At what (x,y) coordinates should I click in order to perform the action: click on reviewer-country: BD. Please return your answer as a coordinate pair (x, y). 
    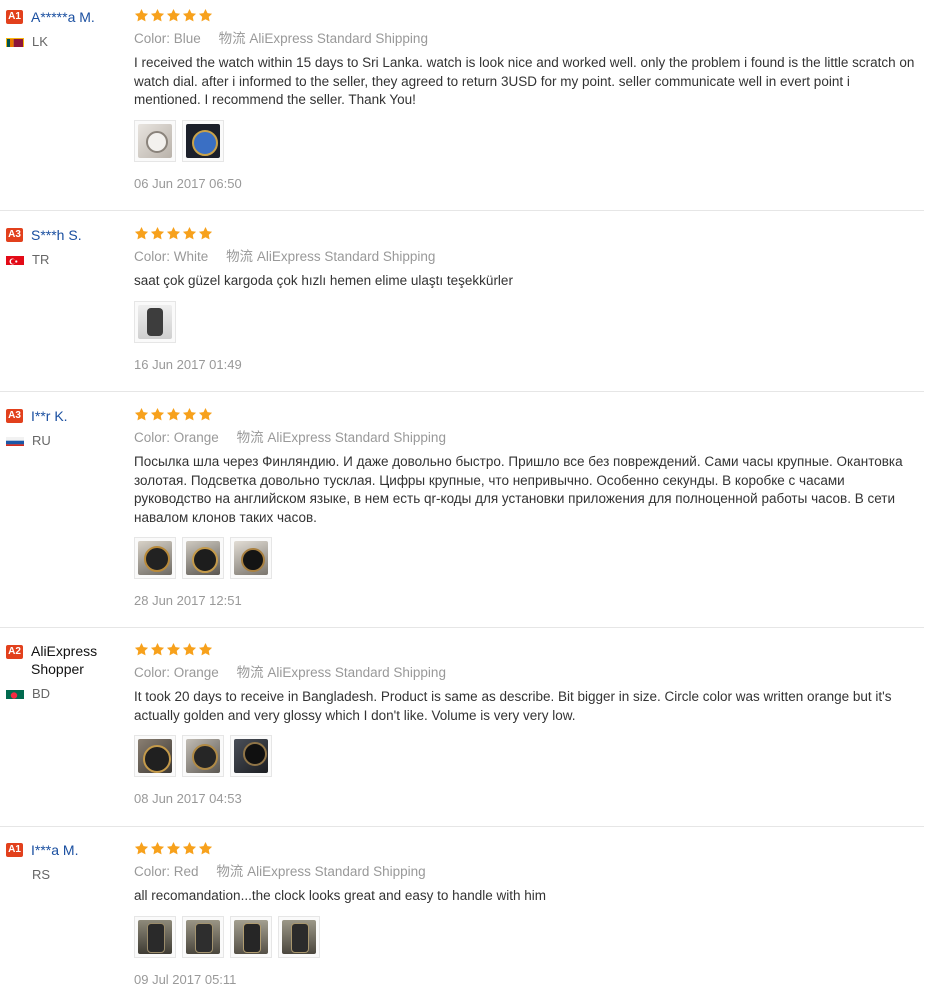
    Looking at the image, I should click on (41, 693).